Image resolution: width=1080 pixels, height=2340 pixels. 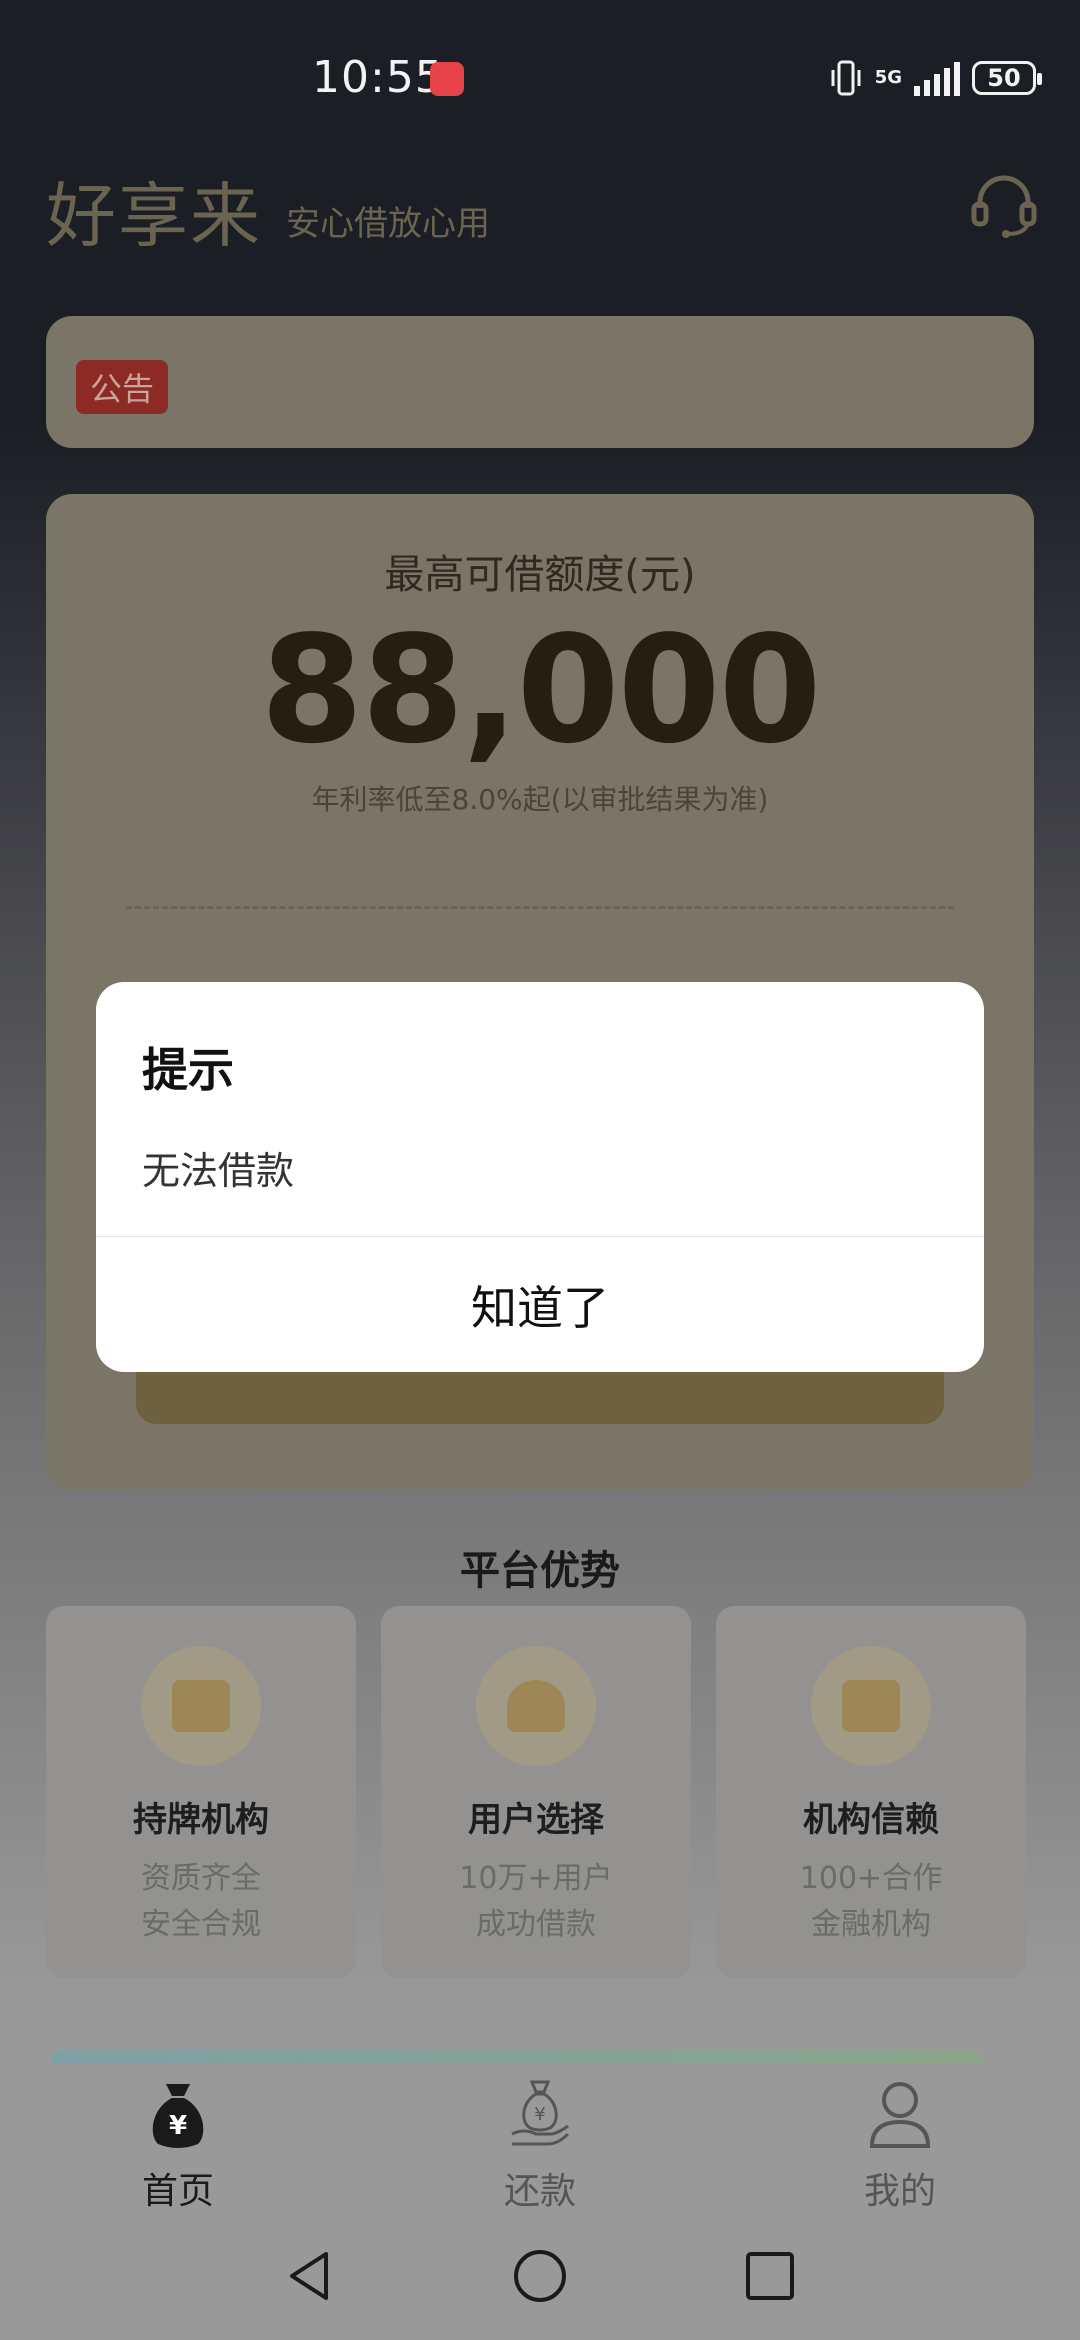 I want to click on dialog-title: 提示, so click(x=188, y=1070).